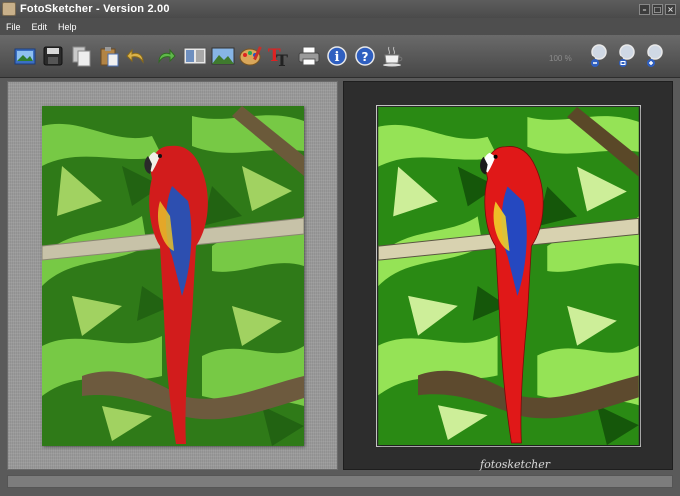  I want to click on zoom-level: 100 %, so click(560, 58).